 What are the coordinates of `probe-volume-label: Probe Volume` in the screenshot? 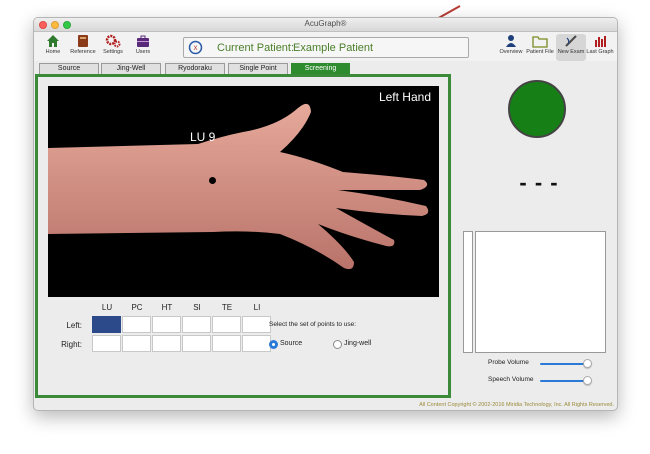 It's located at (508, 362).